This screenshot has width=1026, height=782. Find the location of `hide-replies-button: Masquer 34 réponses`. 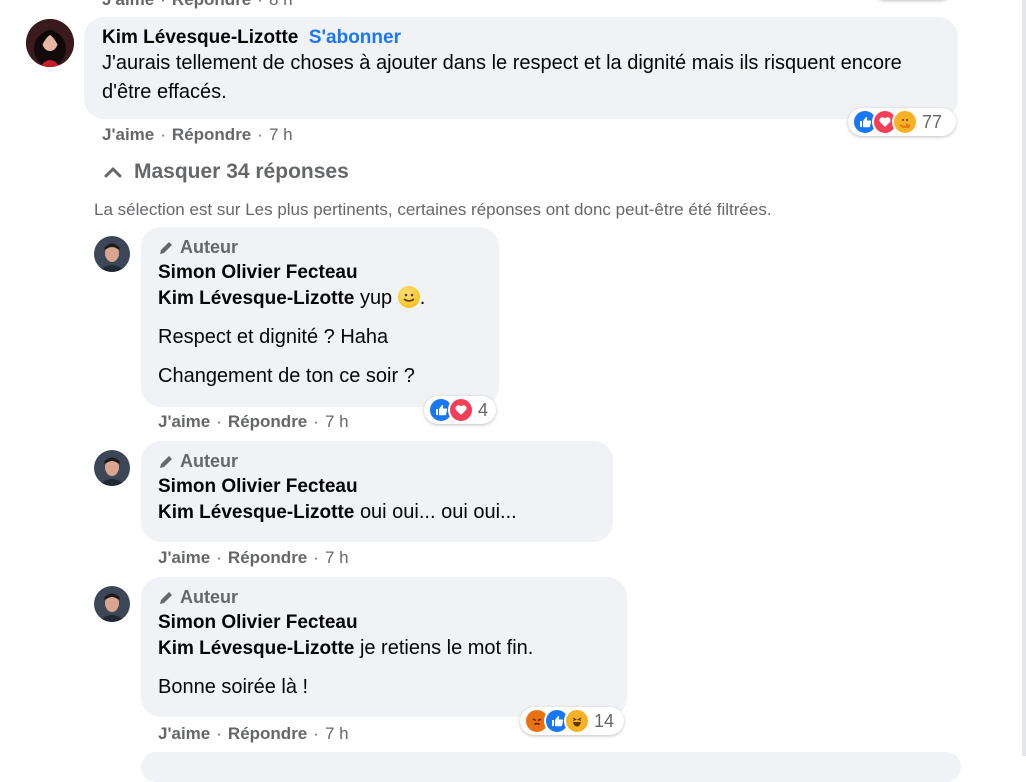

hide-replies-button: Masquer 34 réponses is located at coordinates (226, 172).